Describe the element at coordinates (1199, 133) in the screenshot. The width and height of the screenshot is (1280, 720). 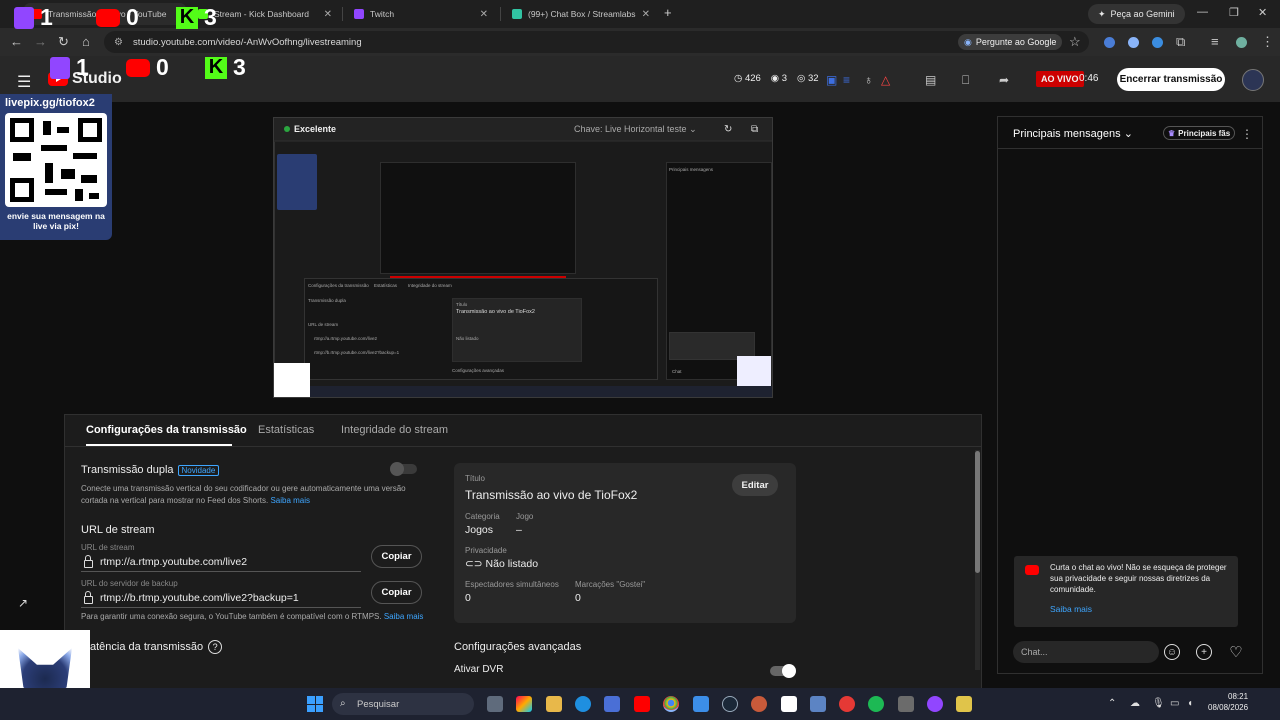
I see `top-fans-button: ♛ Principais fãs` at that location.